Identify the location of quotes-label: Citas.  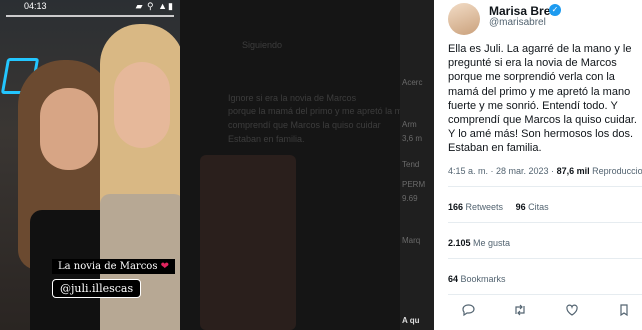
(537, 207).